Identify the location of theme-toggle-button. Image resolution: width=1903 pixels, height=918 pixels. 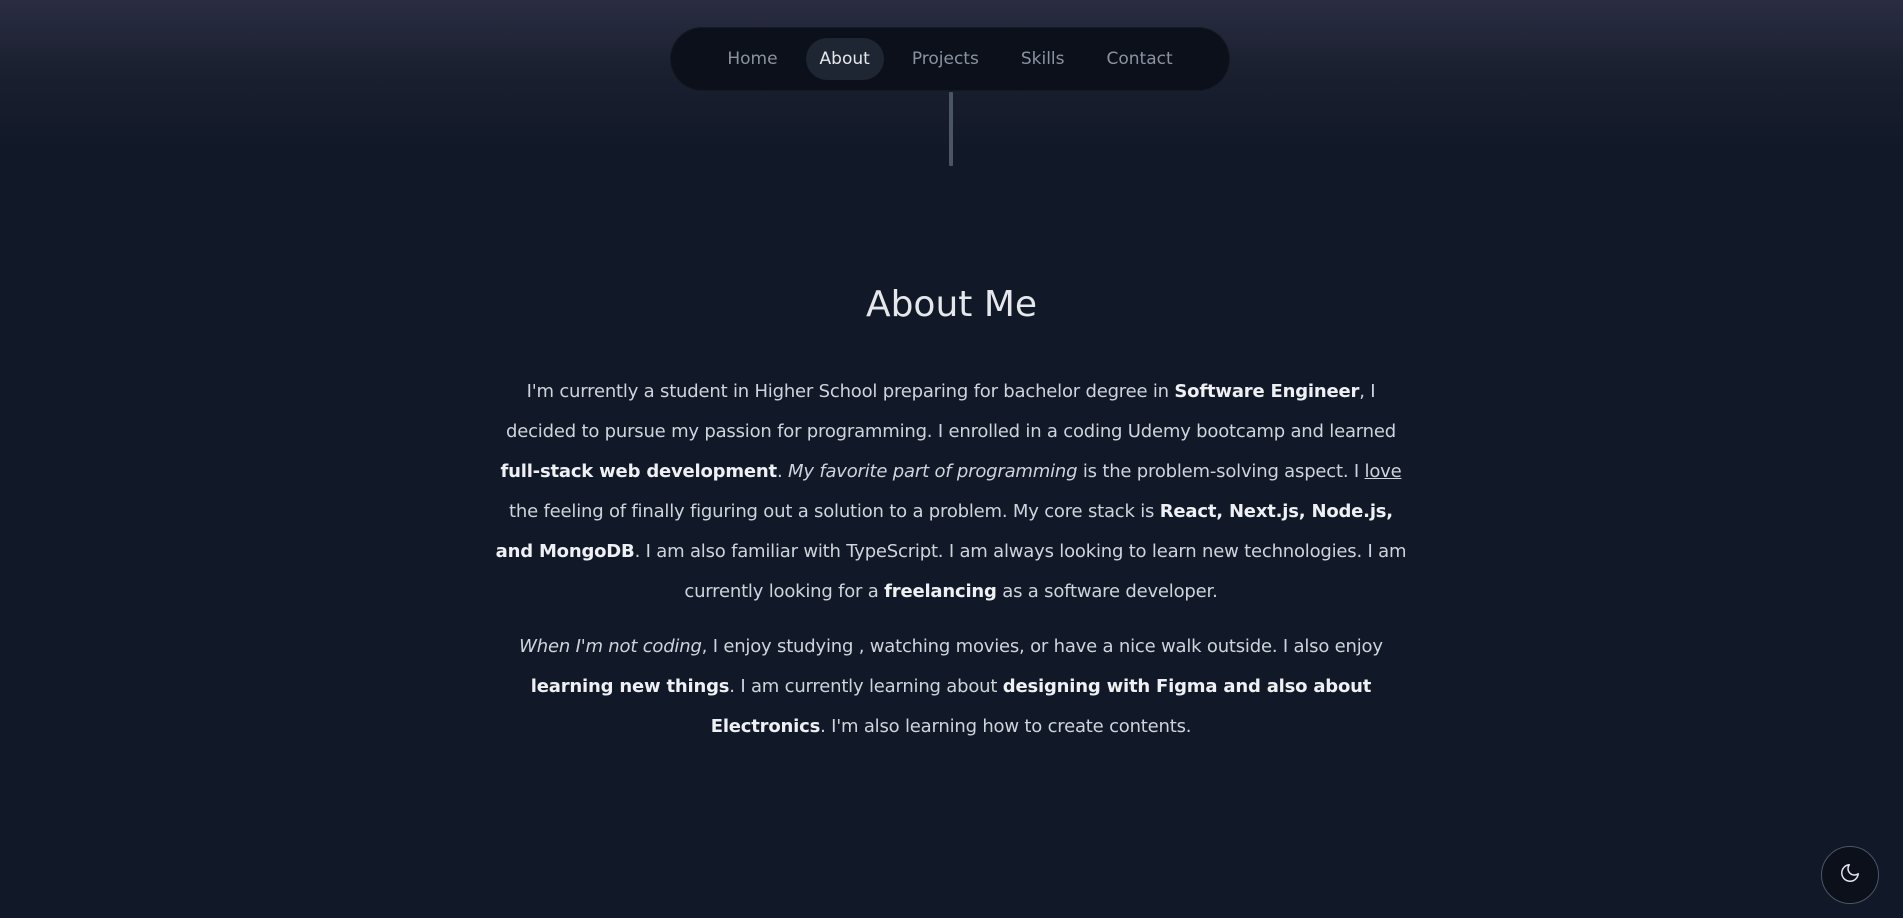
(1850, 875).